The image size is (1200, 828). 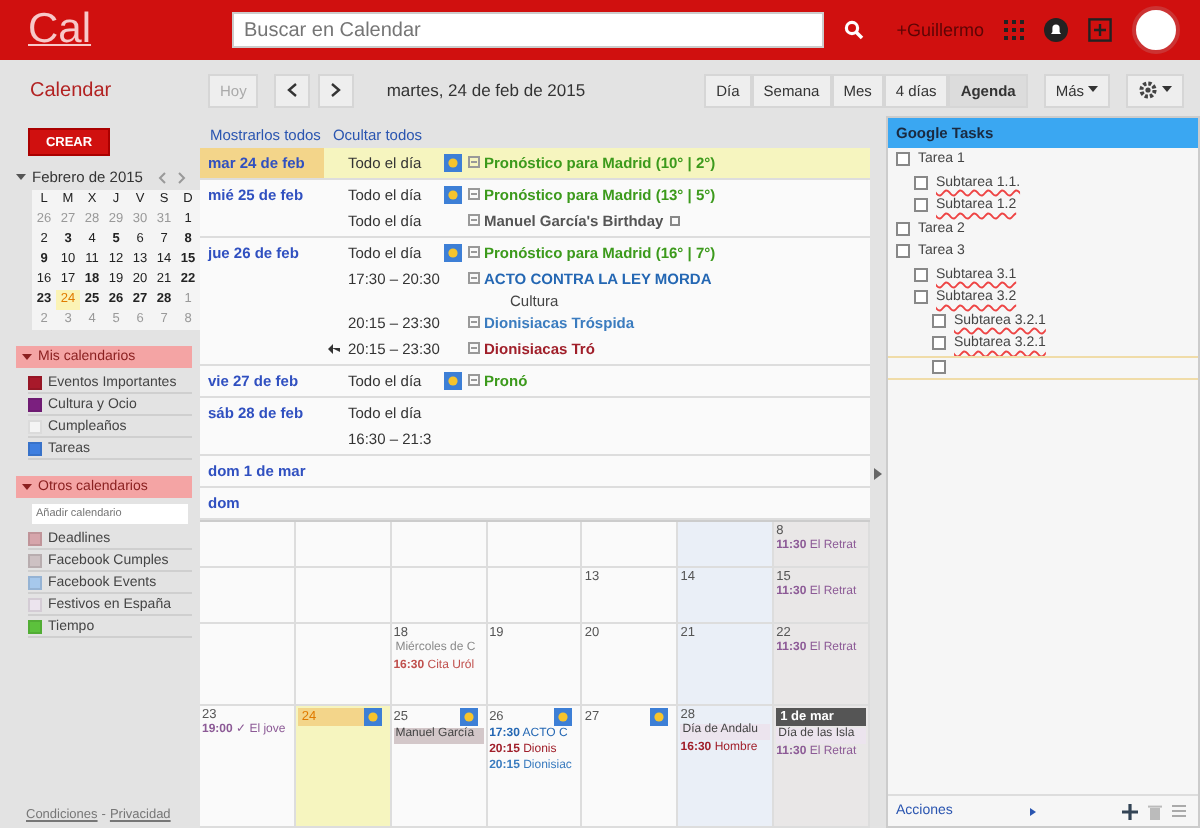 What do you see at coordinates (528, 30) in the screenshot?
I see `search-field: Buscar en Calendar` at bounding box center [528, 30].